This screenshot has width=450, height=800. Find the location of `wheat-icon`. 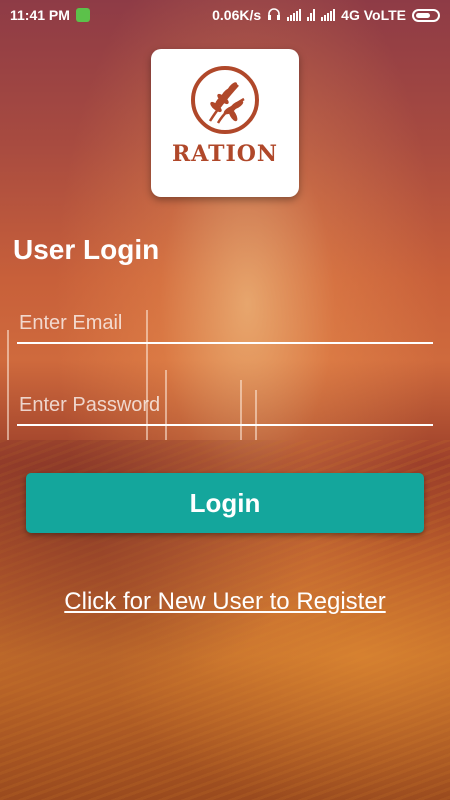

wheat-icon is located at coordinates (225, 100).